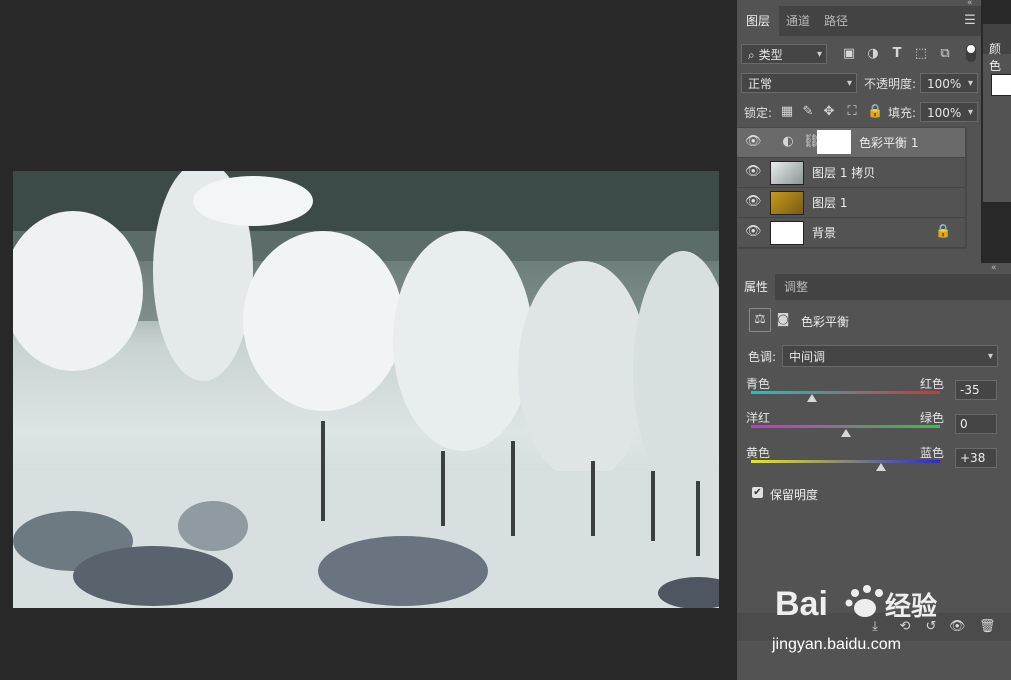  I want to click on cyan-red-value: -35, so click(976, 390).